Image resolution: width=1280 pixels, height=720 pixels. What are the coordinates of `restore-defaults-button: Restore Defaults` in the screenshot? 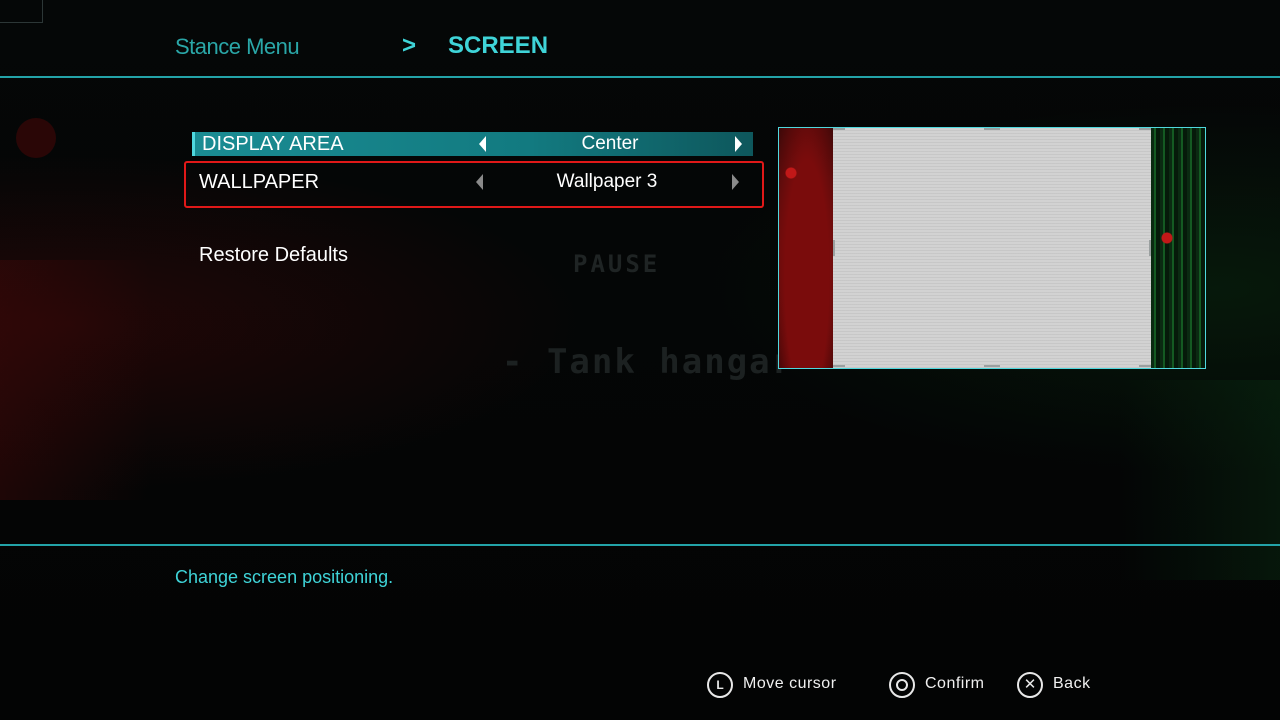 It's located at (273, 255).